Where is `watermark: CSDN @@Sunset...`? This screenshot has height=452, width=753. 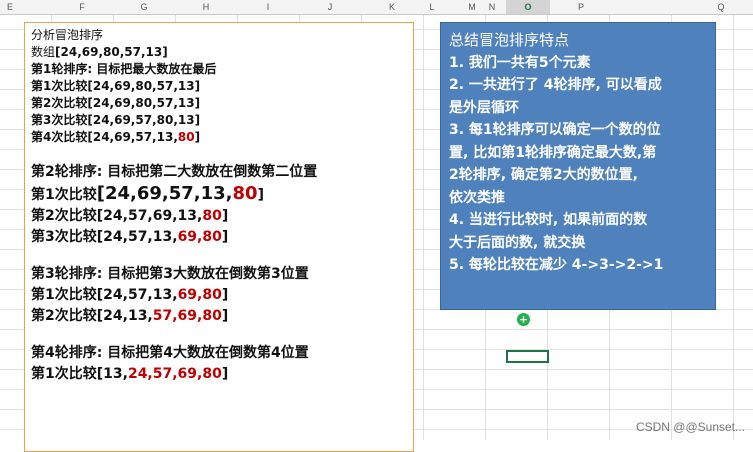
watermark: CSDN @@Sunset... is located at coordinates (690, 427).